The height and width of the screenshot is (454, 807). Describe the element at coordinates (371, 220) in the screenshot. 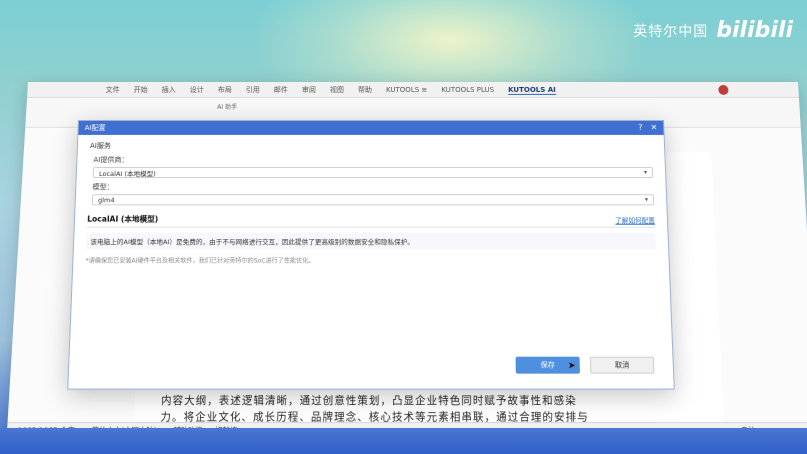

I see `section-header: LocalAI (本地模型) 了解如何配置` at that location.